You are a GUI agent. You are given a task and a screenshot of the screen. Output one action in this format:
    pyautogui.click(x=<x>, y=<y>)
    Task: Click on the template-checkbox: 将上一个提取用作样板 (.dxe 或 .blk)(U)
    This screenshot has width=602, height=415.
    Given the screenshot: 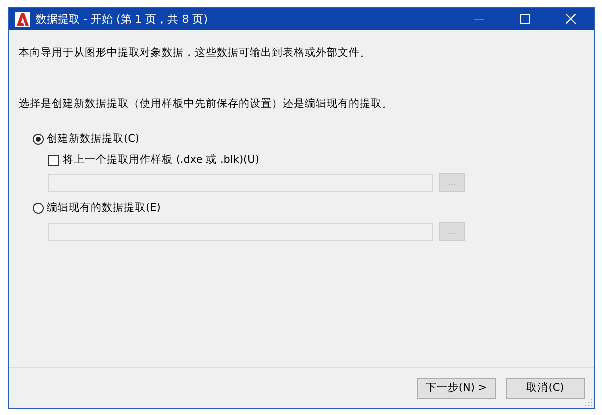 What is the action you would take?
    pyautogui.click(x=321, y=160)
    